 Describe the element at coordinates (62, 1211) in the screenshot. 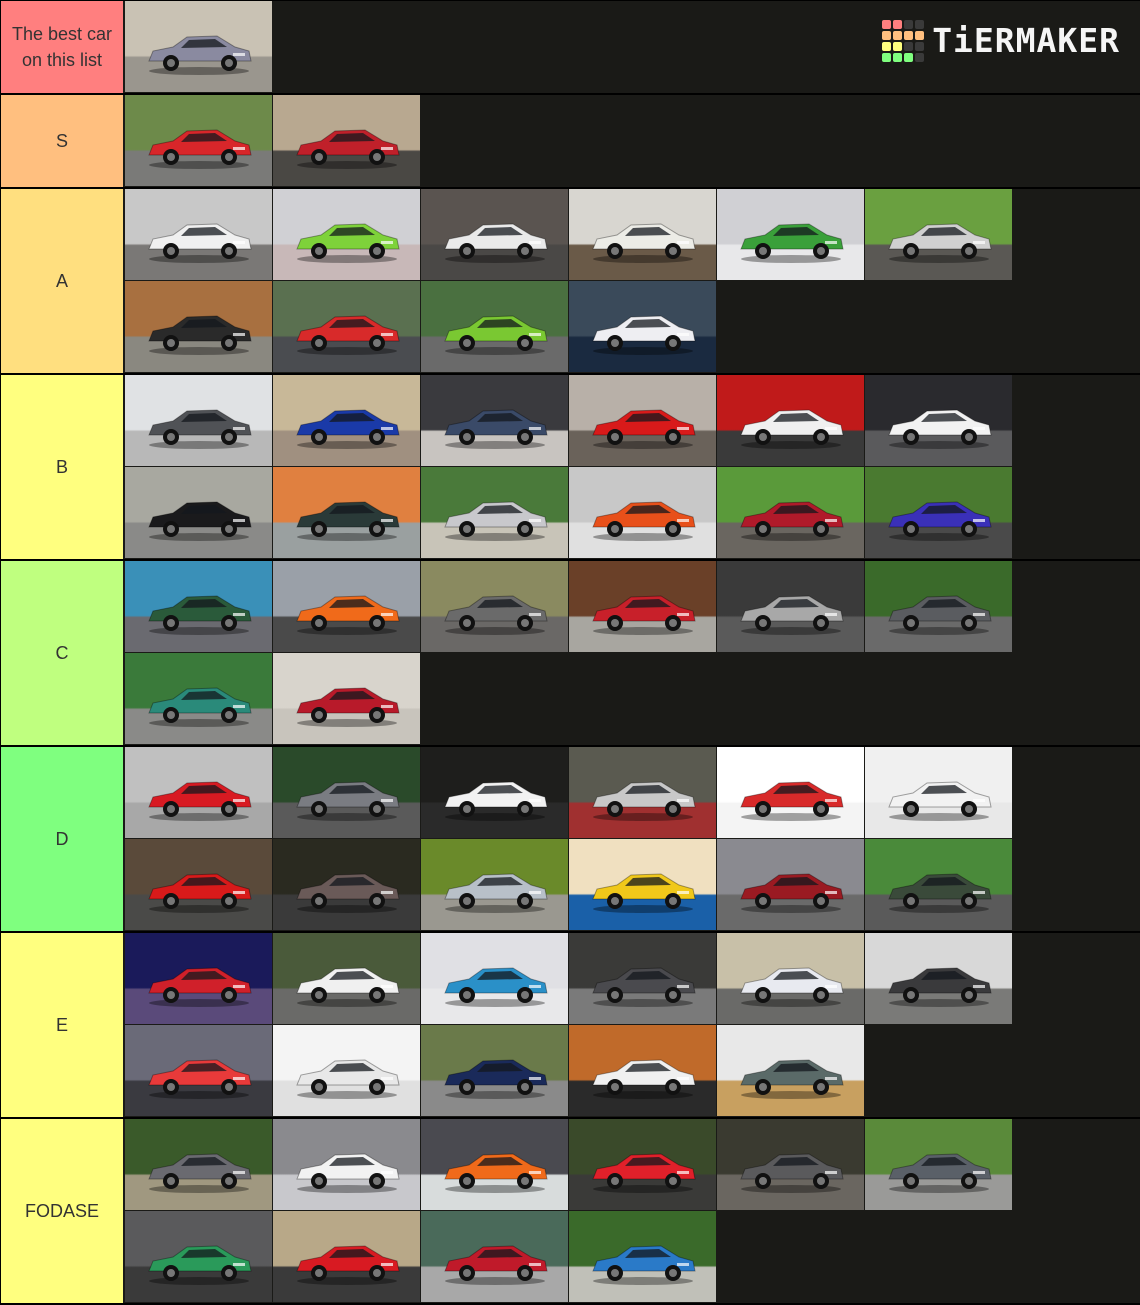

I see `tier-label: FODASE` at that location.